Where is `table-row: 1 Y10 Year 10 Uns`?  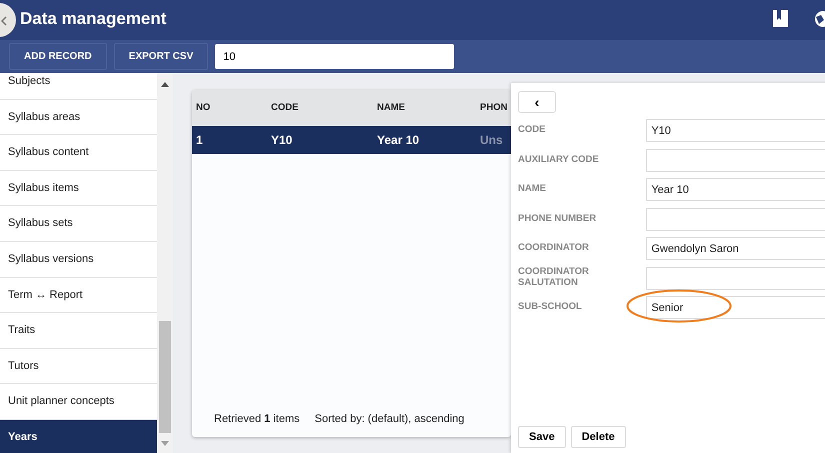
table-row: 1 Y10 Year 10 Uns is located at coordinates (351, 140).